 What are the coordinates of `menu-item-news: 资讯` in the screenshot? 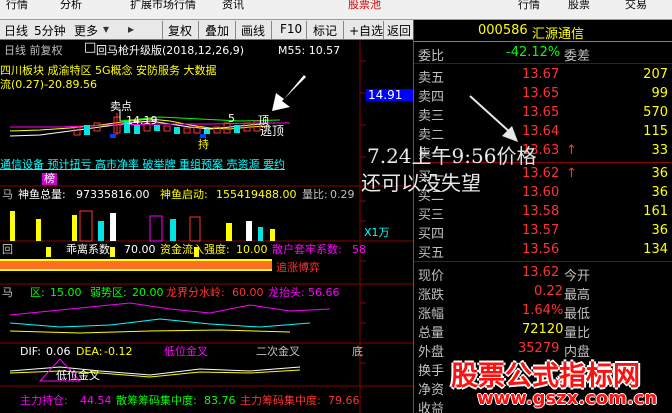 It's located at (233, 6).